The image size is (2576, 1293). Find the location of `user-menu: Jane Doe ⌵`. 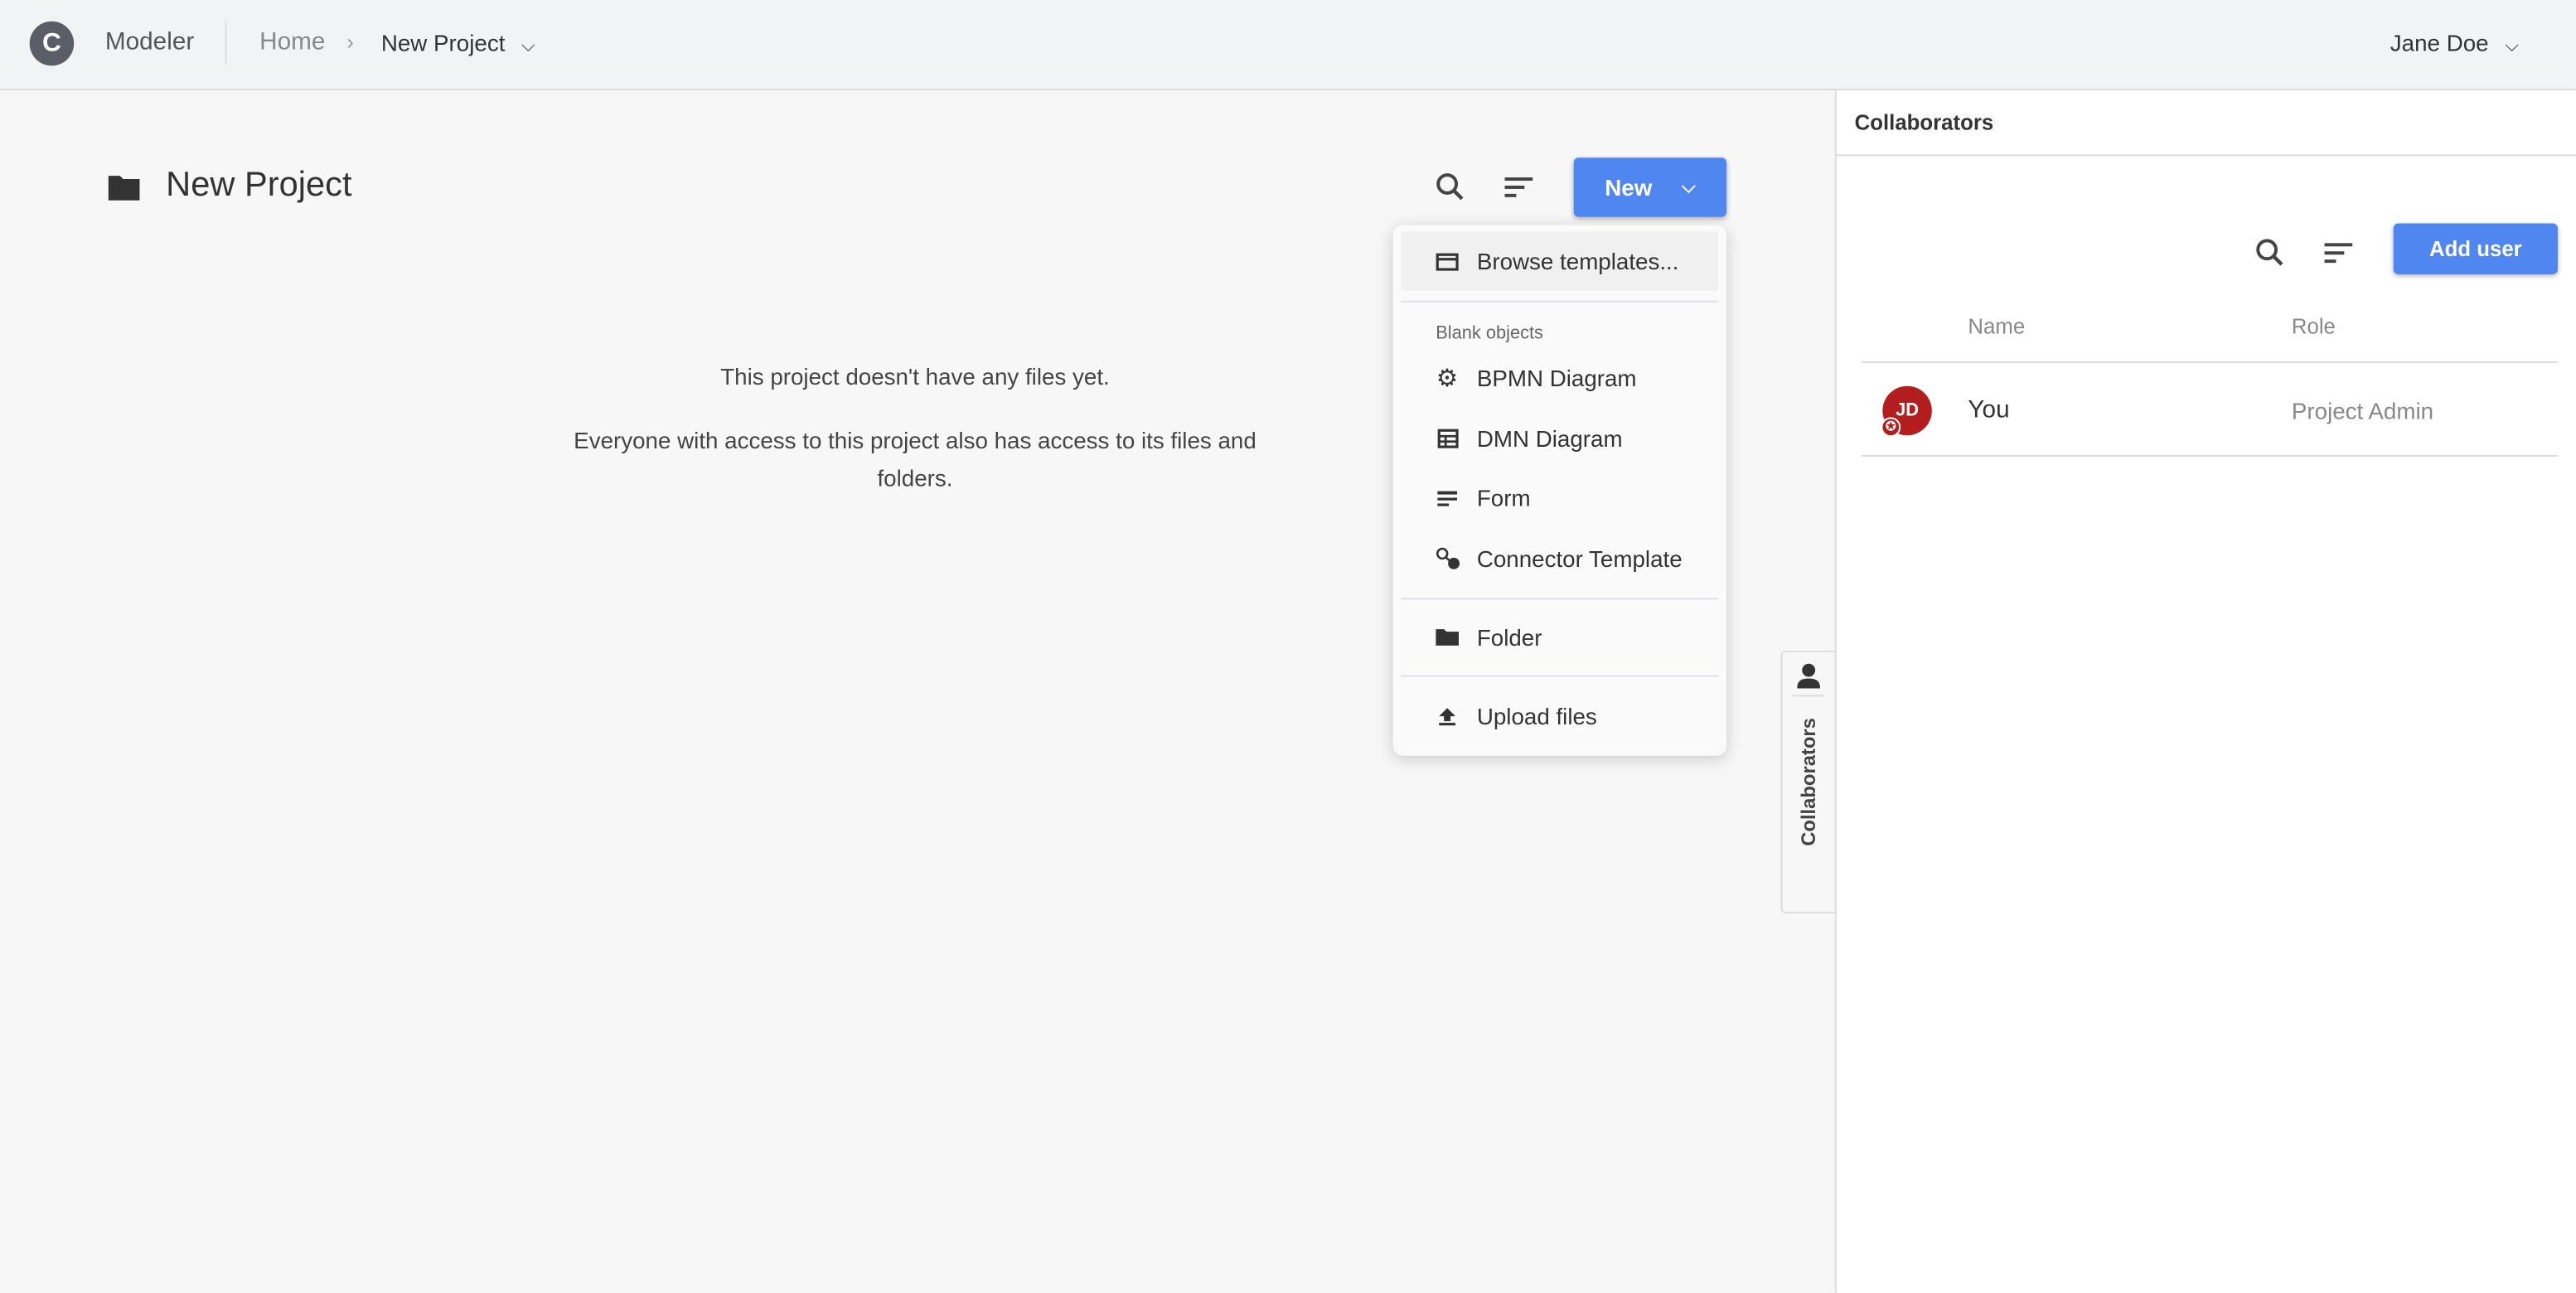

user-menu: Jane Doe ⌵ is located at coordinates (2454, 44).